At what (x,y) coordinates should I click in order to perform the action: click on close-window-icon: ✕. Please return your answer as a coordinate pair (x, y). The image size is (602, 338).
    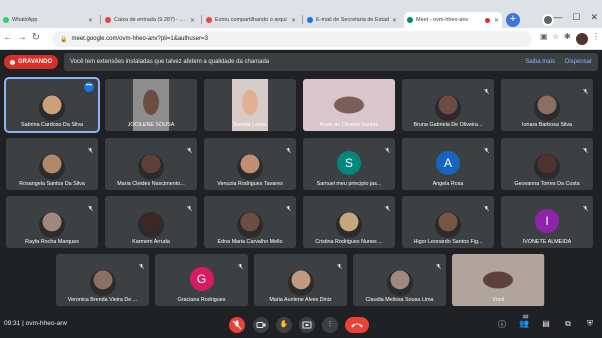
    Looking at the image, I should click on (594, 17).